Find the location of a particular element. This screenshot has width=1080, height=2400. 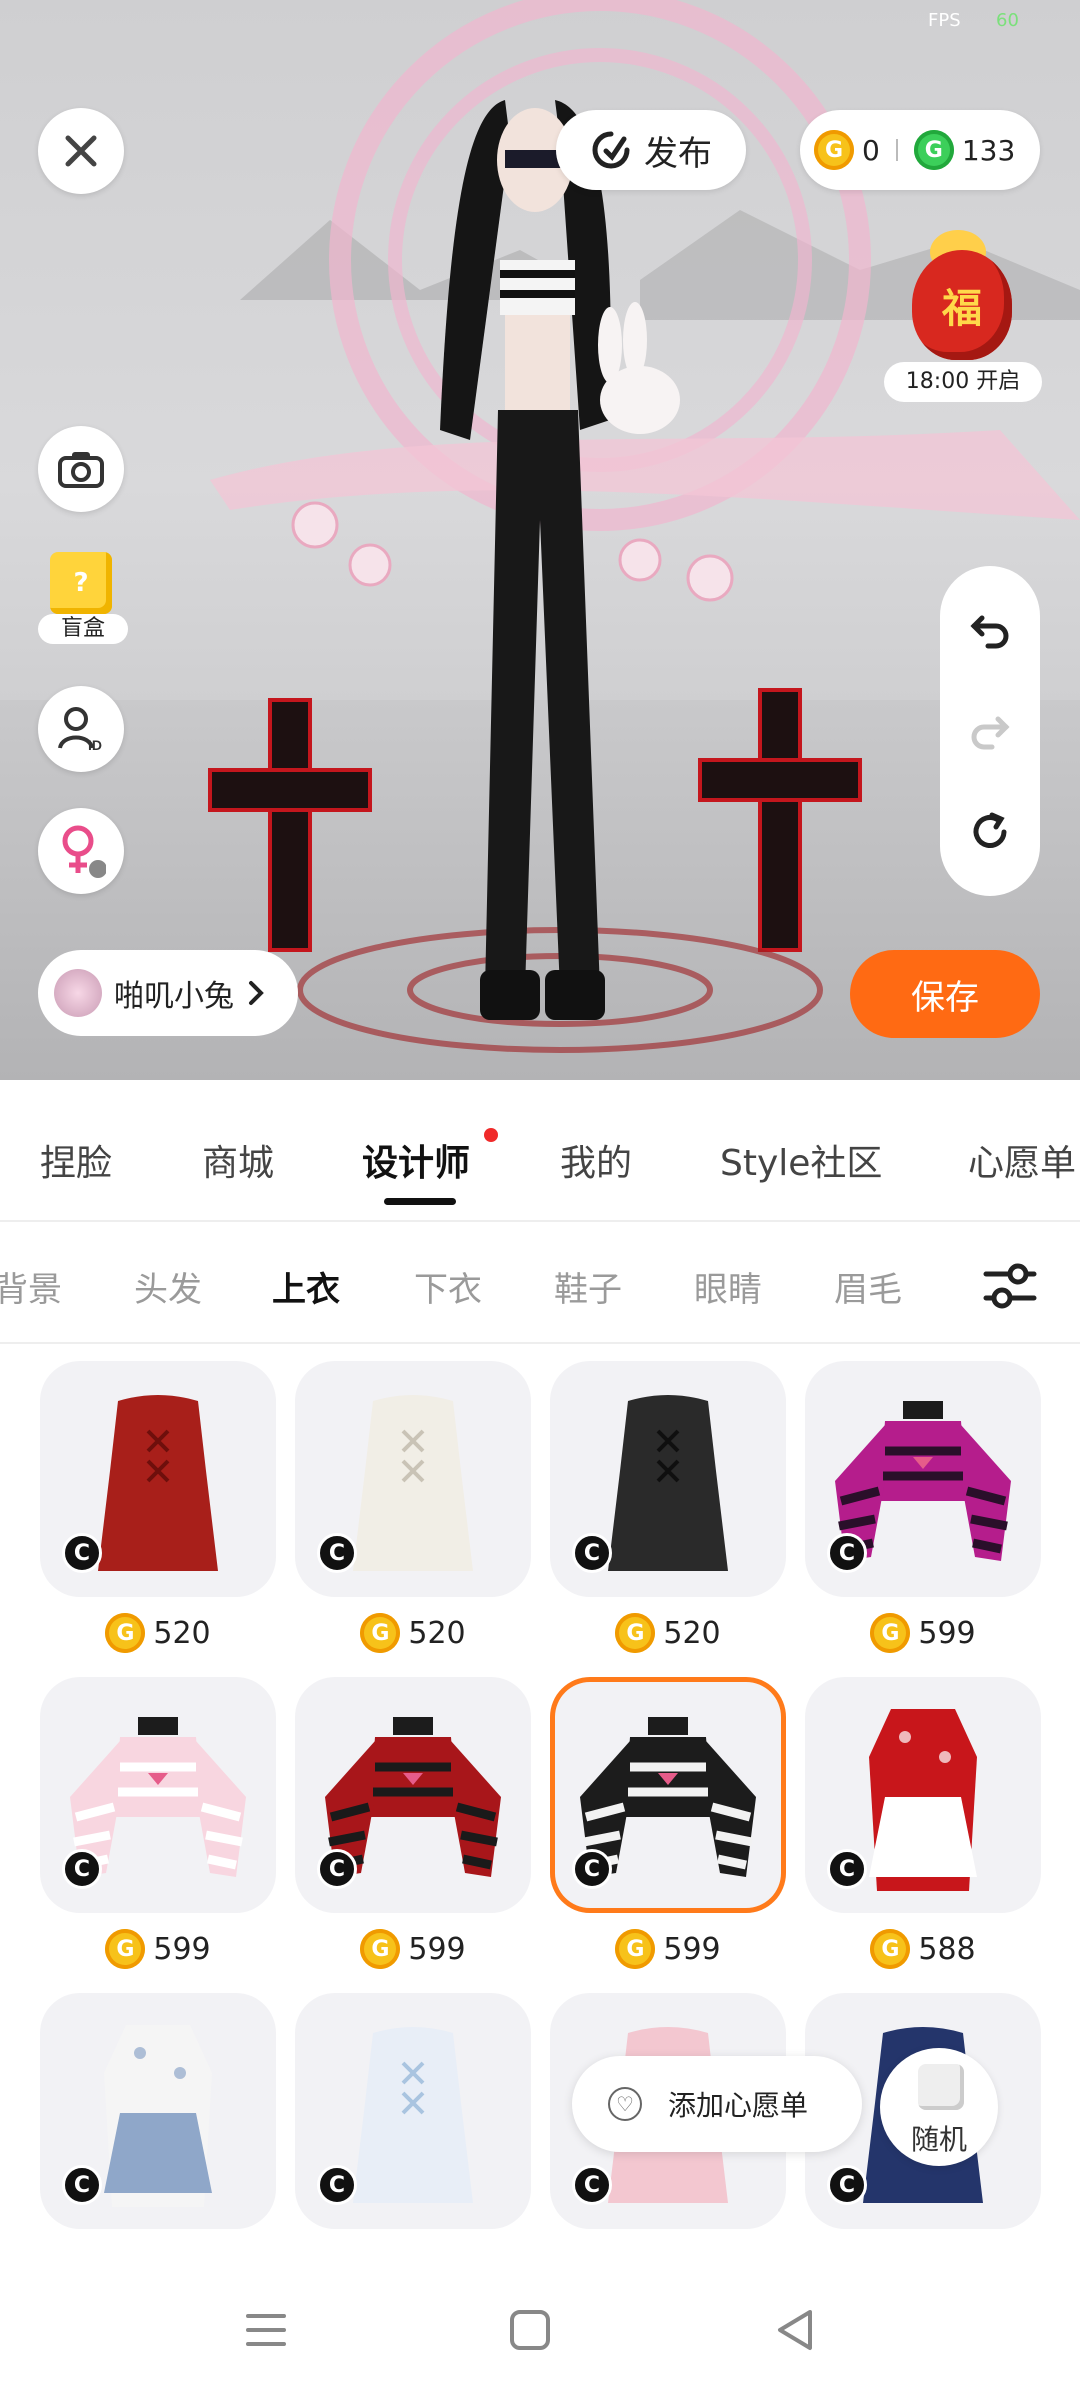

undo-icon is located at coordinates (989, 632).